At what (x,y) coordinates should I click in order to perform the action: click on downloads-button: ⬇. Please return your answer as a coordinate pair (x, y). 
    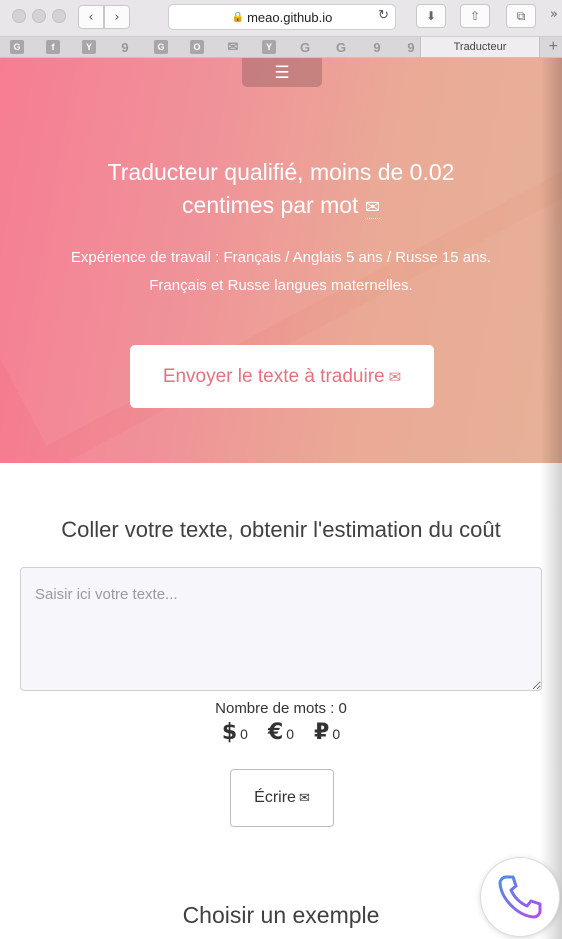
    Looking at the image, I should click on (431, 16).